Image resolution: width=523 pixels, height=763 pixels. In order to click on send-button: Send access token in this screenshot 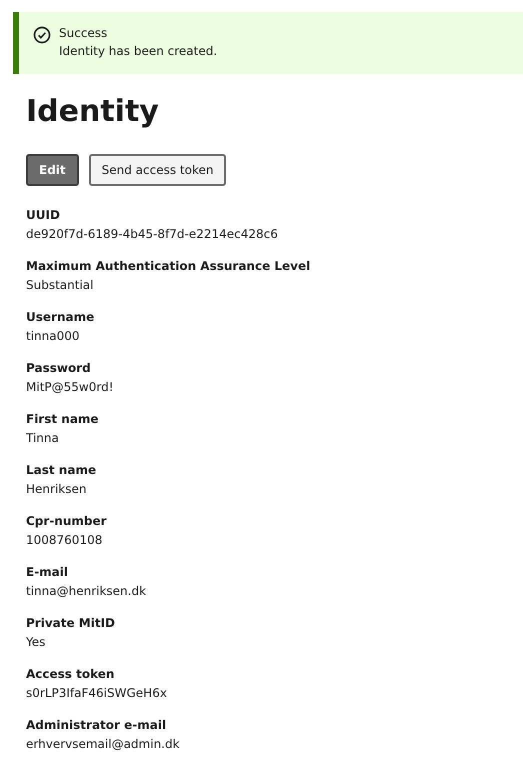, I will do `click(157, 170)`.